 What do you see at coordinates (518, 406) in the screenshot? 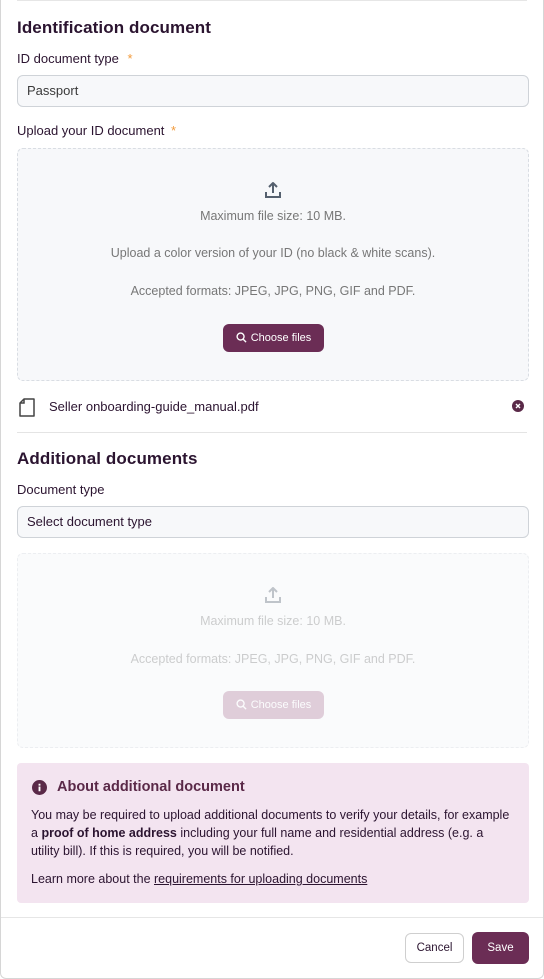
I see `close-circle-icon` at bounding box center [518, 406].